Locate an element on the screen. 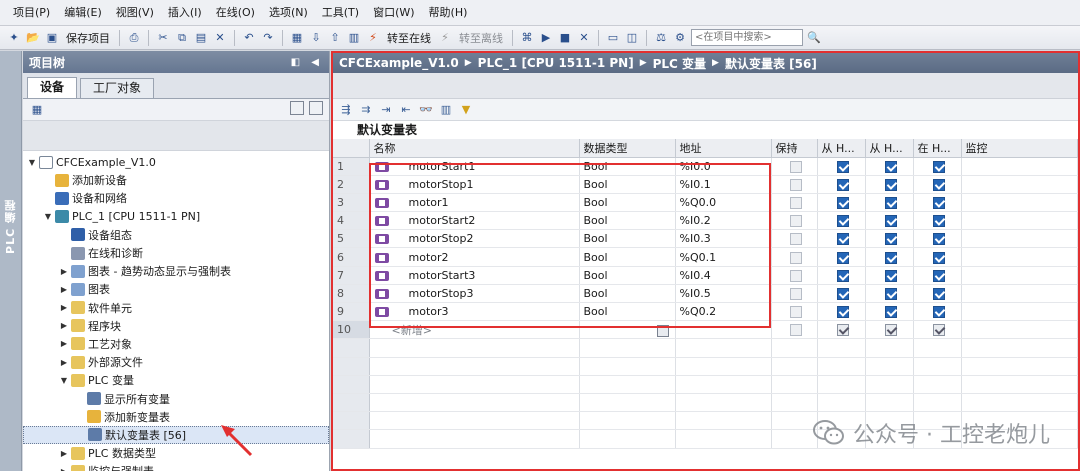 The height and width of the screenshot is (471, 1080). tag-name-cell: motorStop1 is located at coordinates (474, 184).